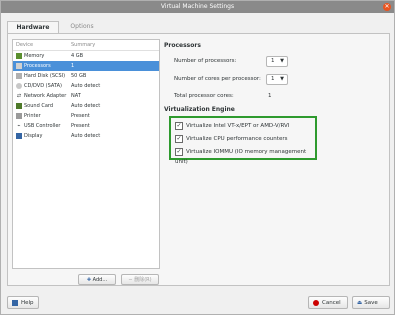 This screenshot has width=395, height=315. What do you see at coordinates (237, 139) in the screenshot?
I see `option-label: Virtualize CPU performance counters` at bounding box center [237, 139].